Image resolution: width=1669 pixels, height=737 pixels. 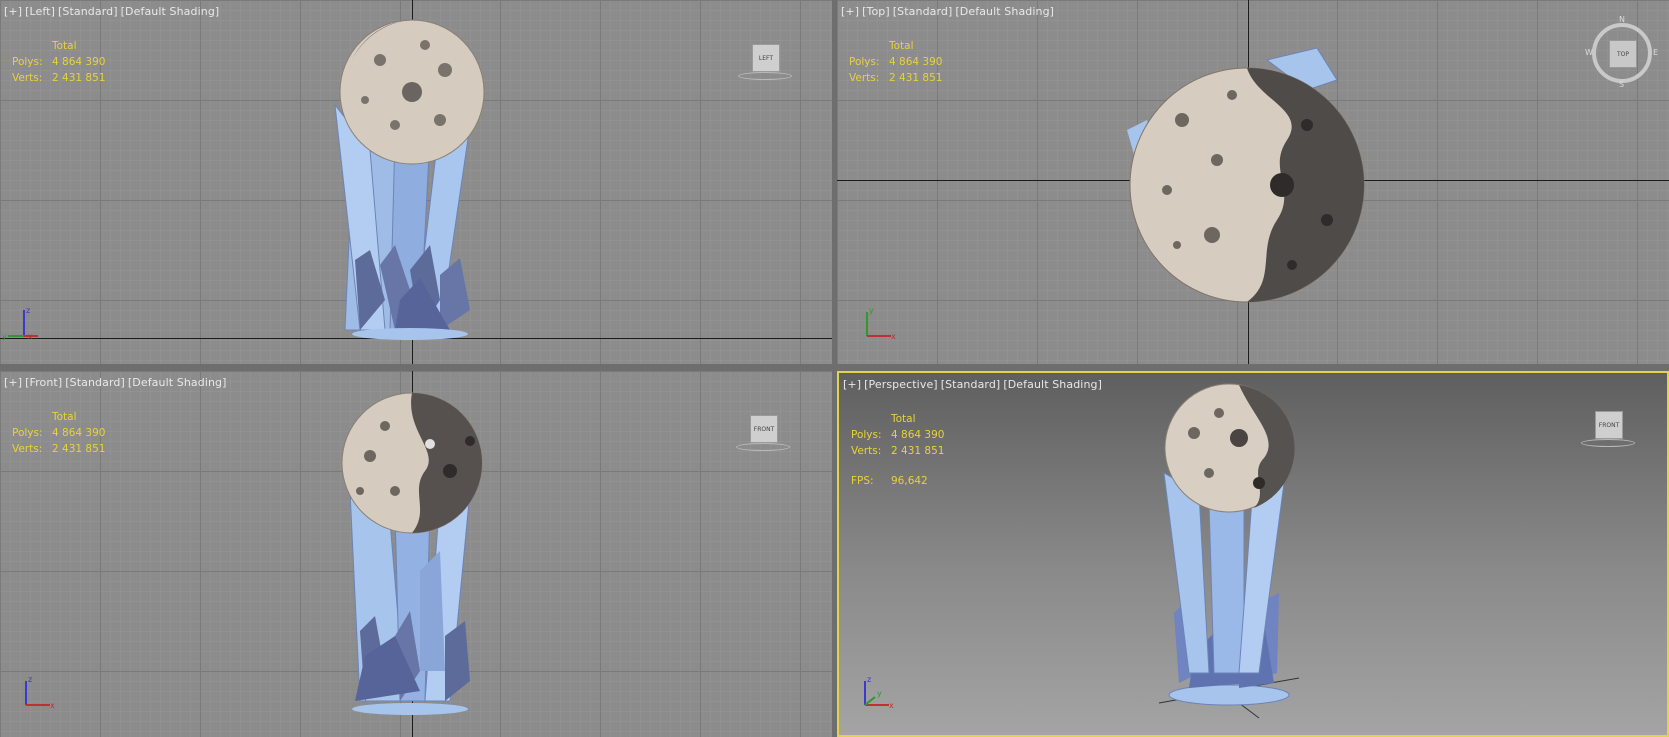 I want to click on compass-east-label: E, so click(x=1656, y=52).